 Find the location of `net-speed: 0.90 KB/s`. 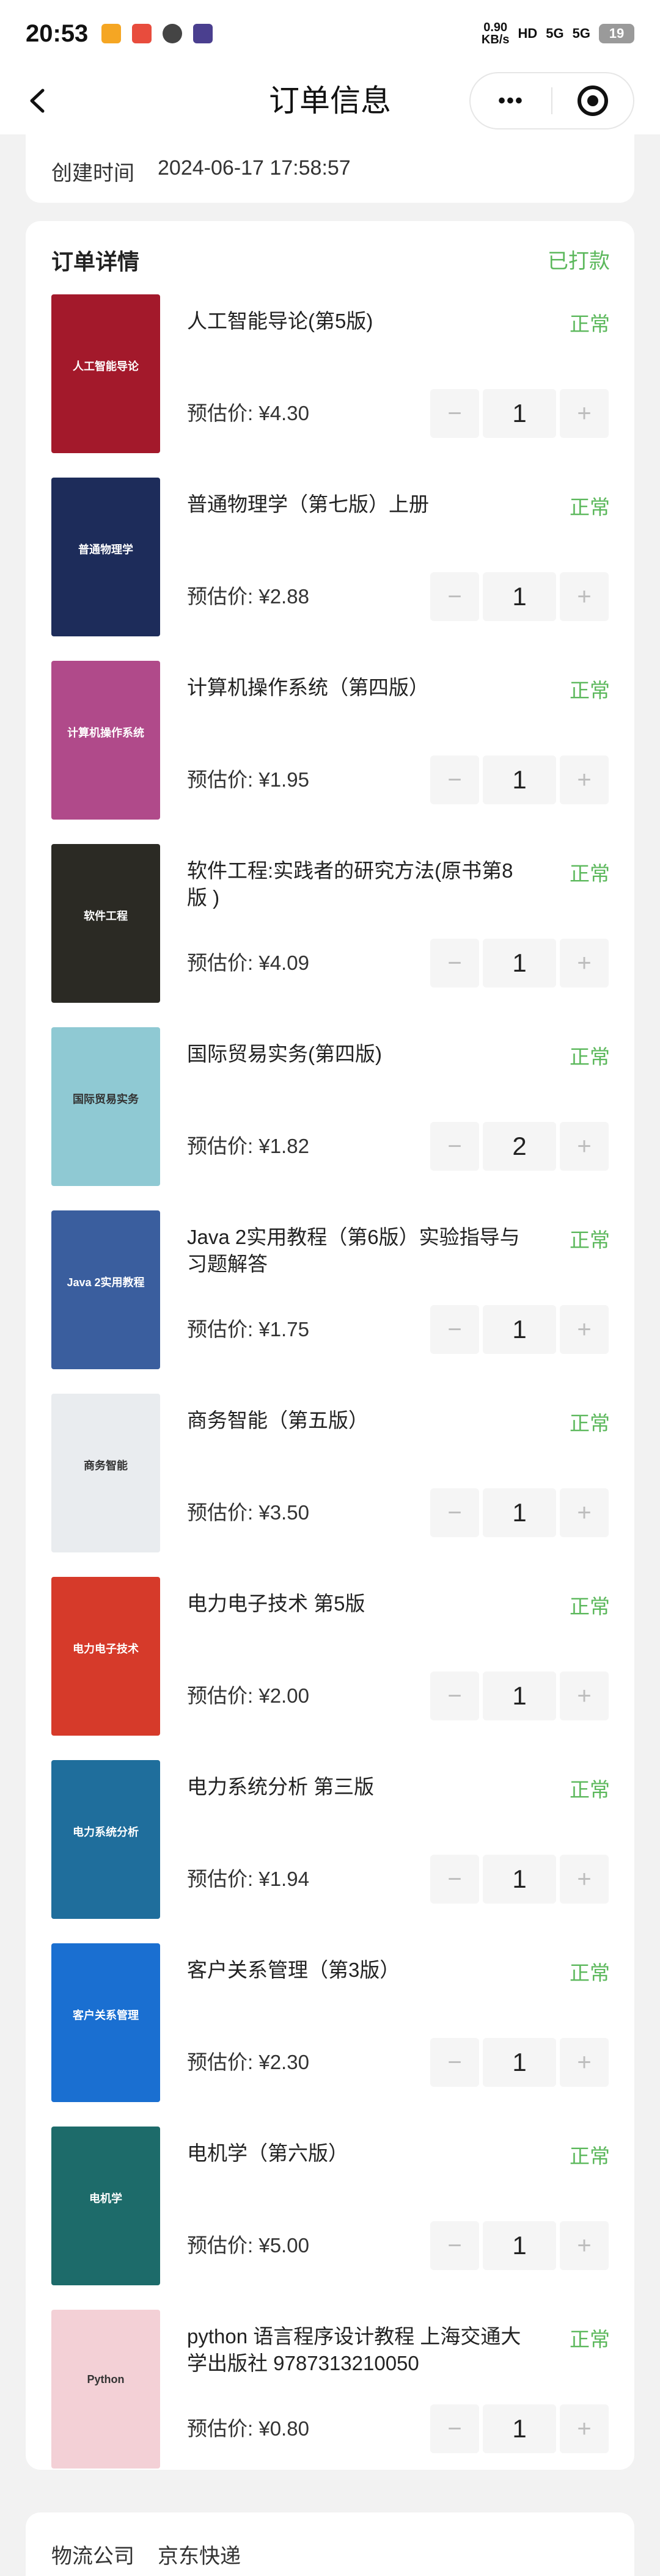

net-speed: 0.90 KB/s is located at coordinates (496, 33).